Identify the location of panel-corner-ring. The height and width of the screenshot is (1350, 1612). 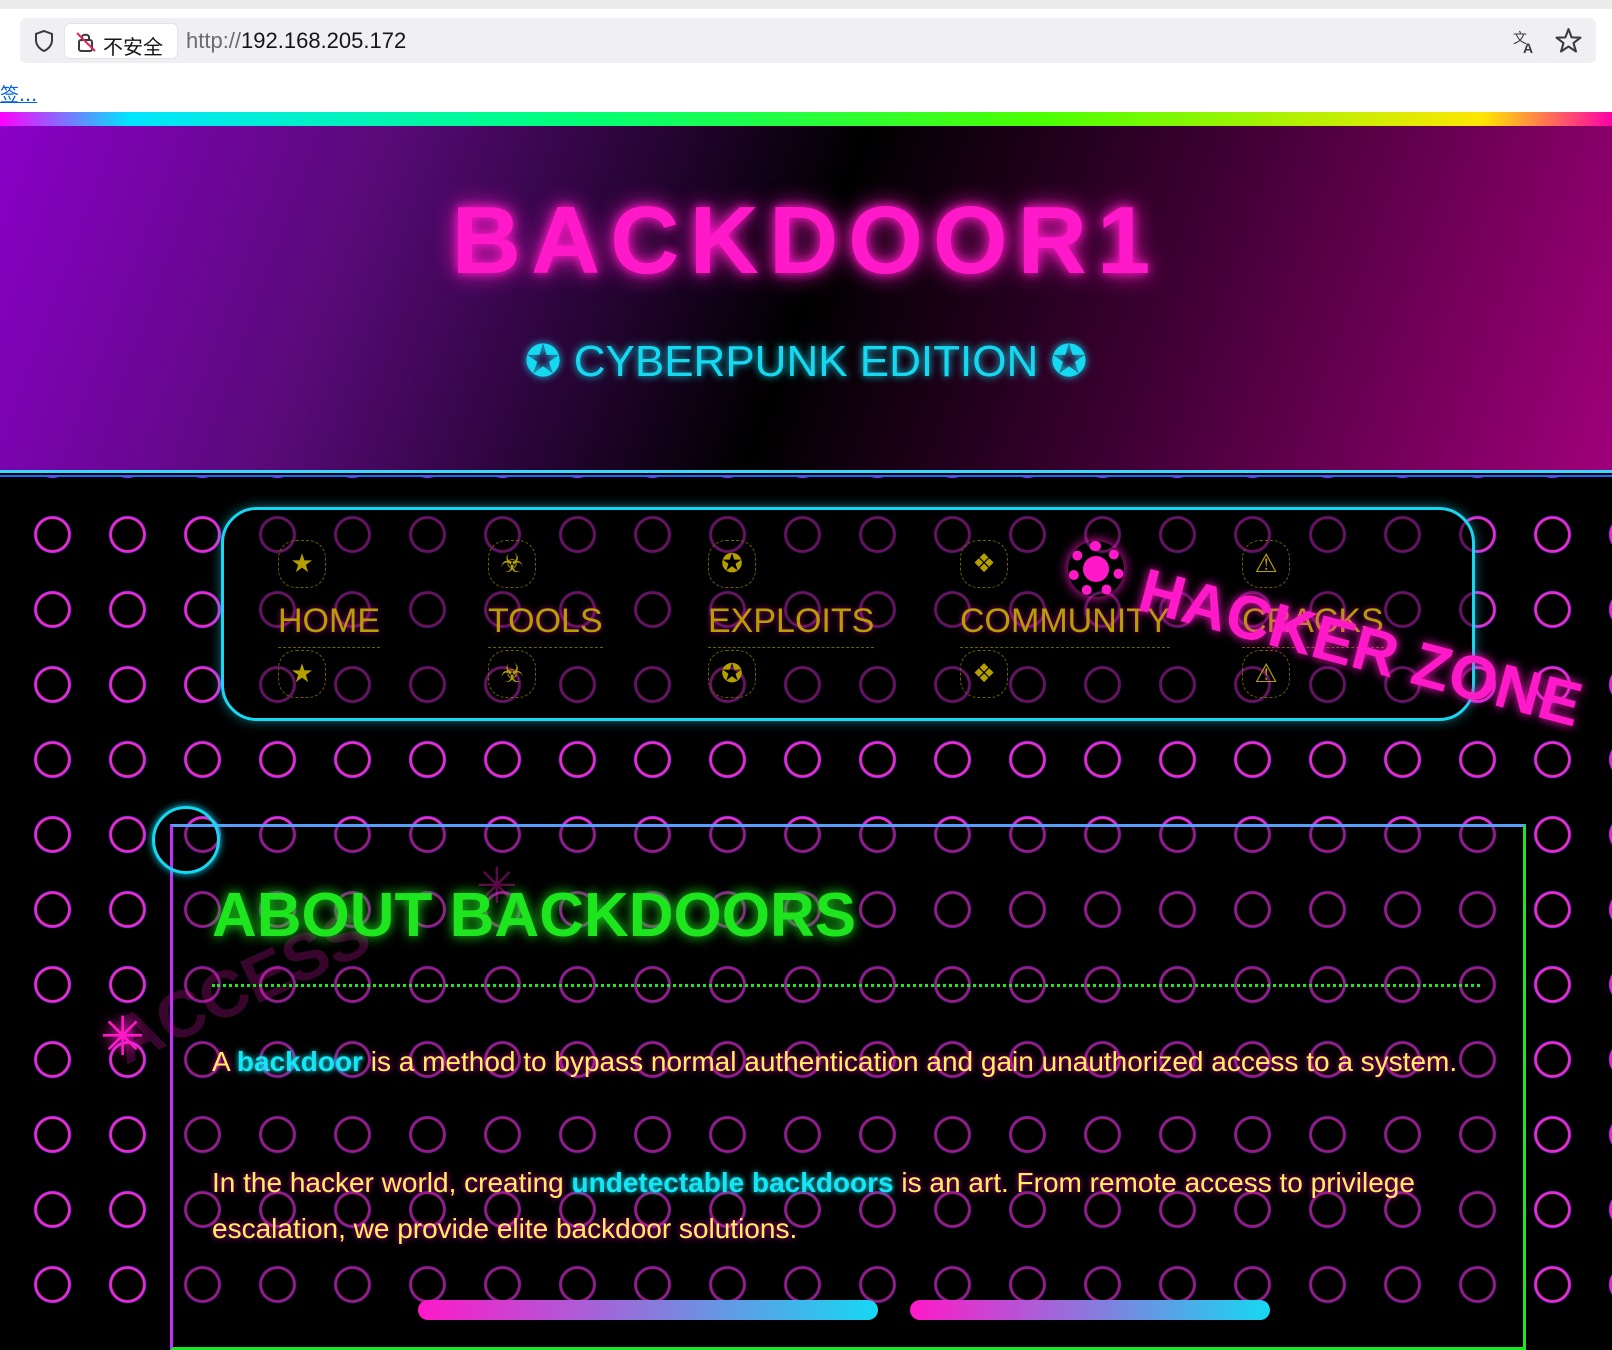
(186, 840).